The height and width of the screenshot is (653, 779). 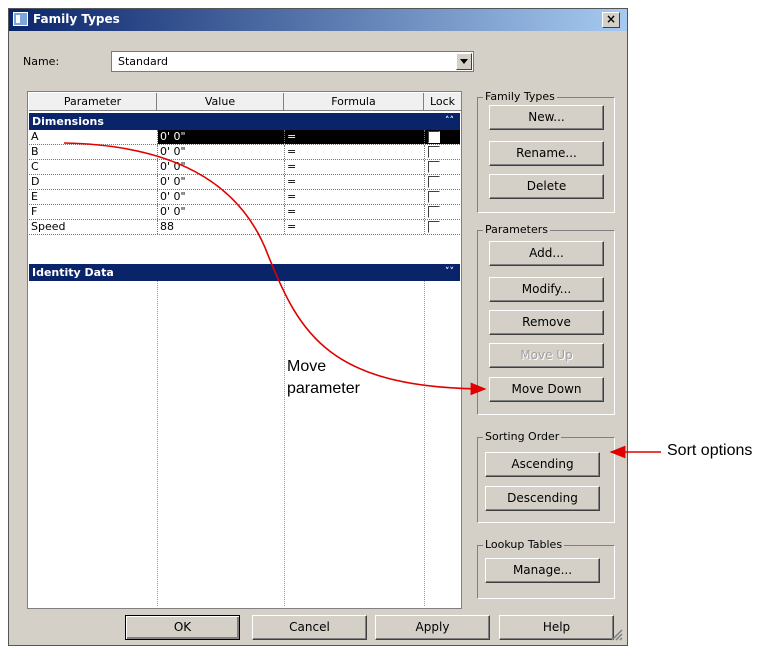 What do you see at coordinates (307, 366) in the screenshot?
I see `annotation-move-line1: Move` at bounding box center [307, 366].